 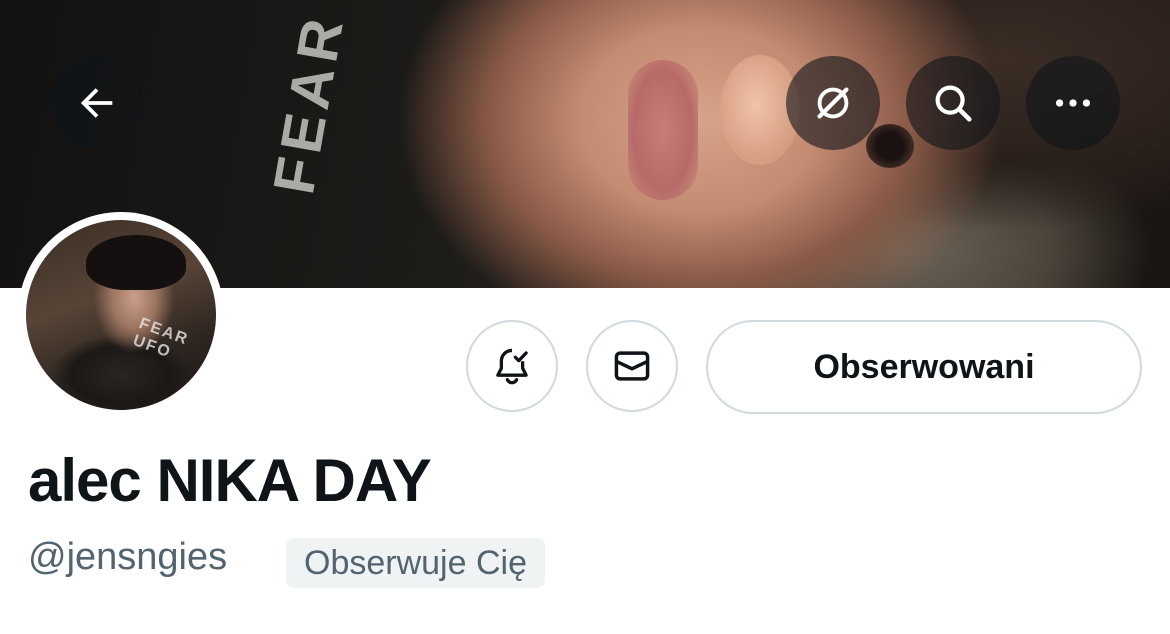 What do you see at coordinates (161, 338) in the screenshot?
I see `avatar-shirt-print: FEAR UFO` at bounding box center [161, 338].